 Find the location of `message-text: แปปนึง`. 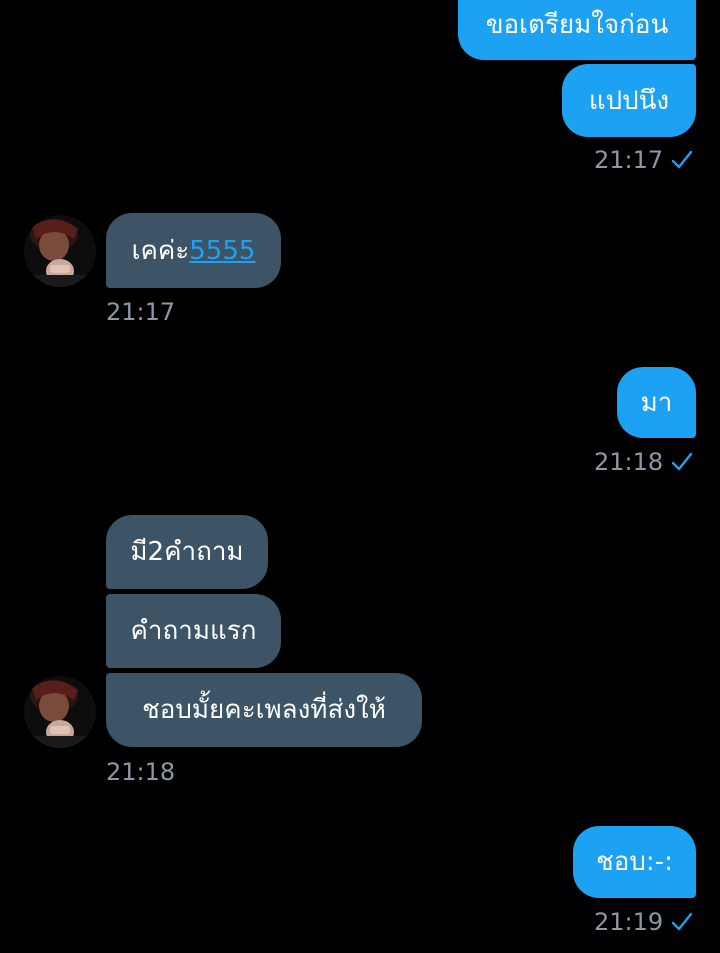

message-text: แปปนึง is located at coordinates (629, 100).